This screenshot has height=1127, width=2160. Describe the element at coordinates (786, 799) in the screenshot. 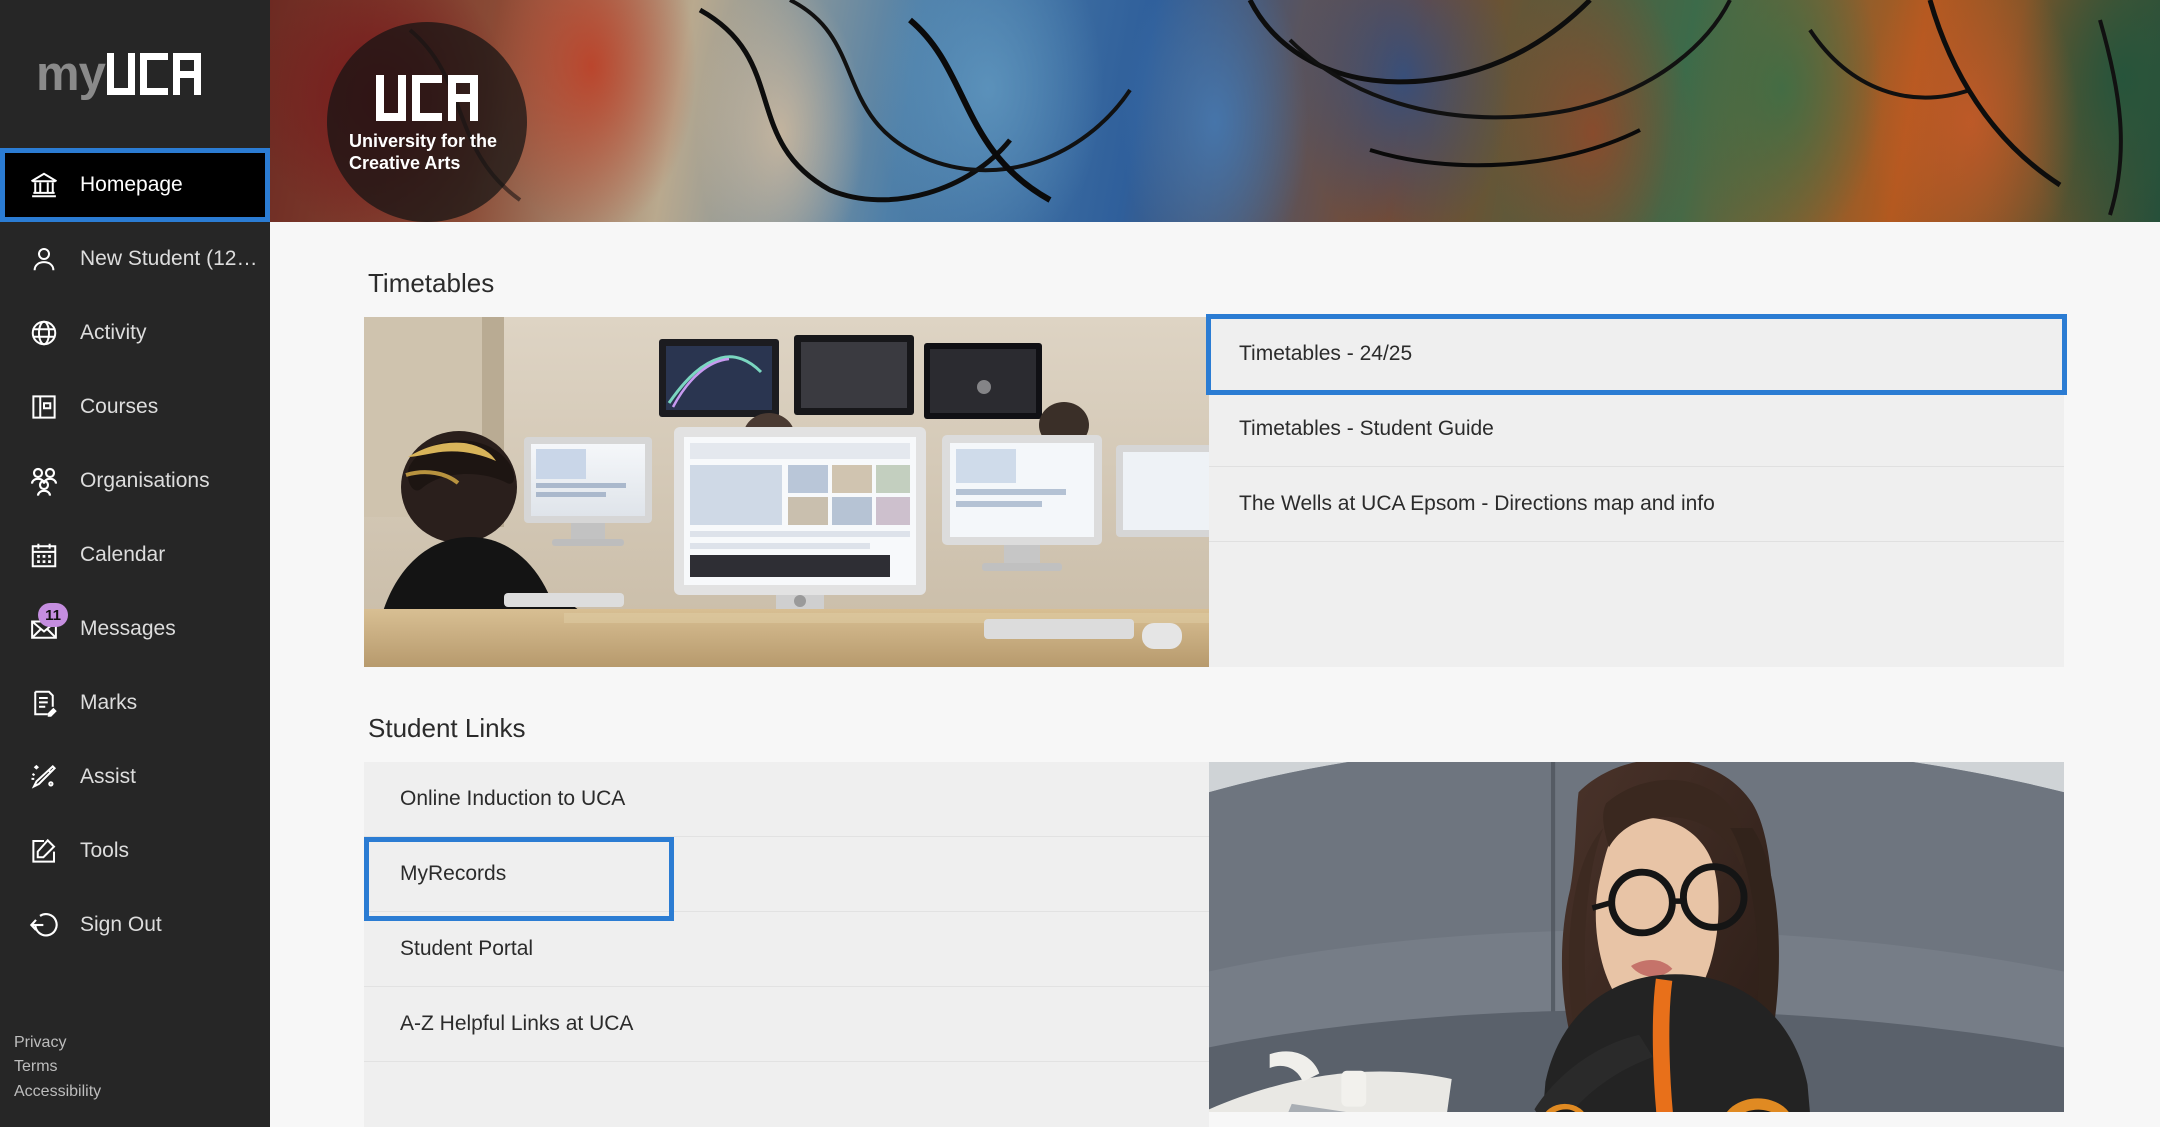

I see `link-row-online-induction: Online Induction to UCA` at that location.